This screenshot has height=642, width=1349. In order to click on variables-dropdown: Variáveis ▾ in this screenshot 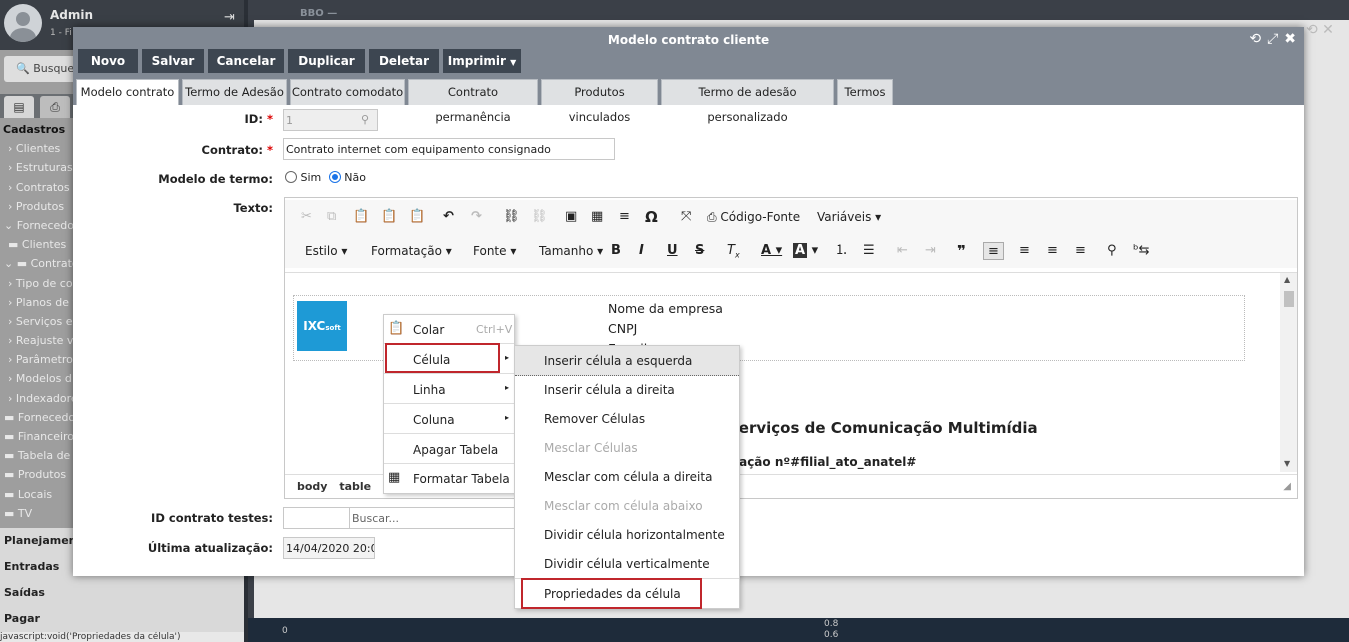, I will do `click(849, 217)`.